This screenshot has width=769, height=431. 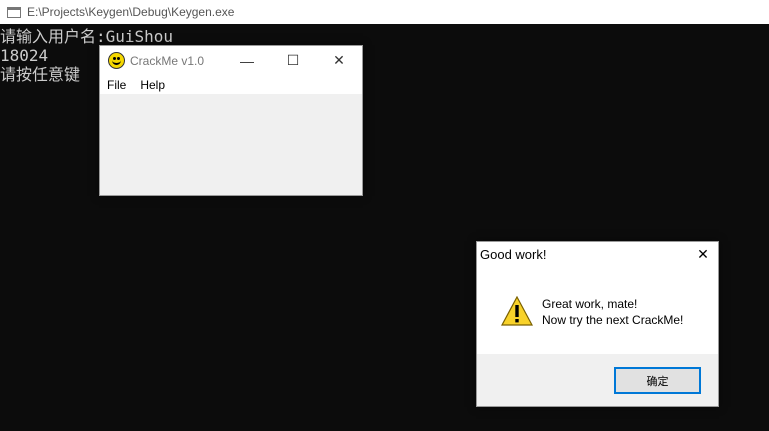 I want to click on close-button: ✕, so click(x=339, y=60).